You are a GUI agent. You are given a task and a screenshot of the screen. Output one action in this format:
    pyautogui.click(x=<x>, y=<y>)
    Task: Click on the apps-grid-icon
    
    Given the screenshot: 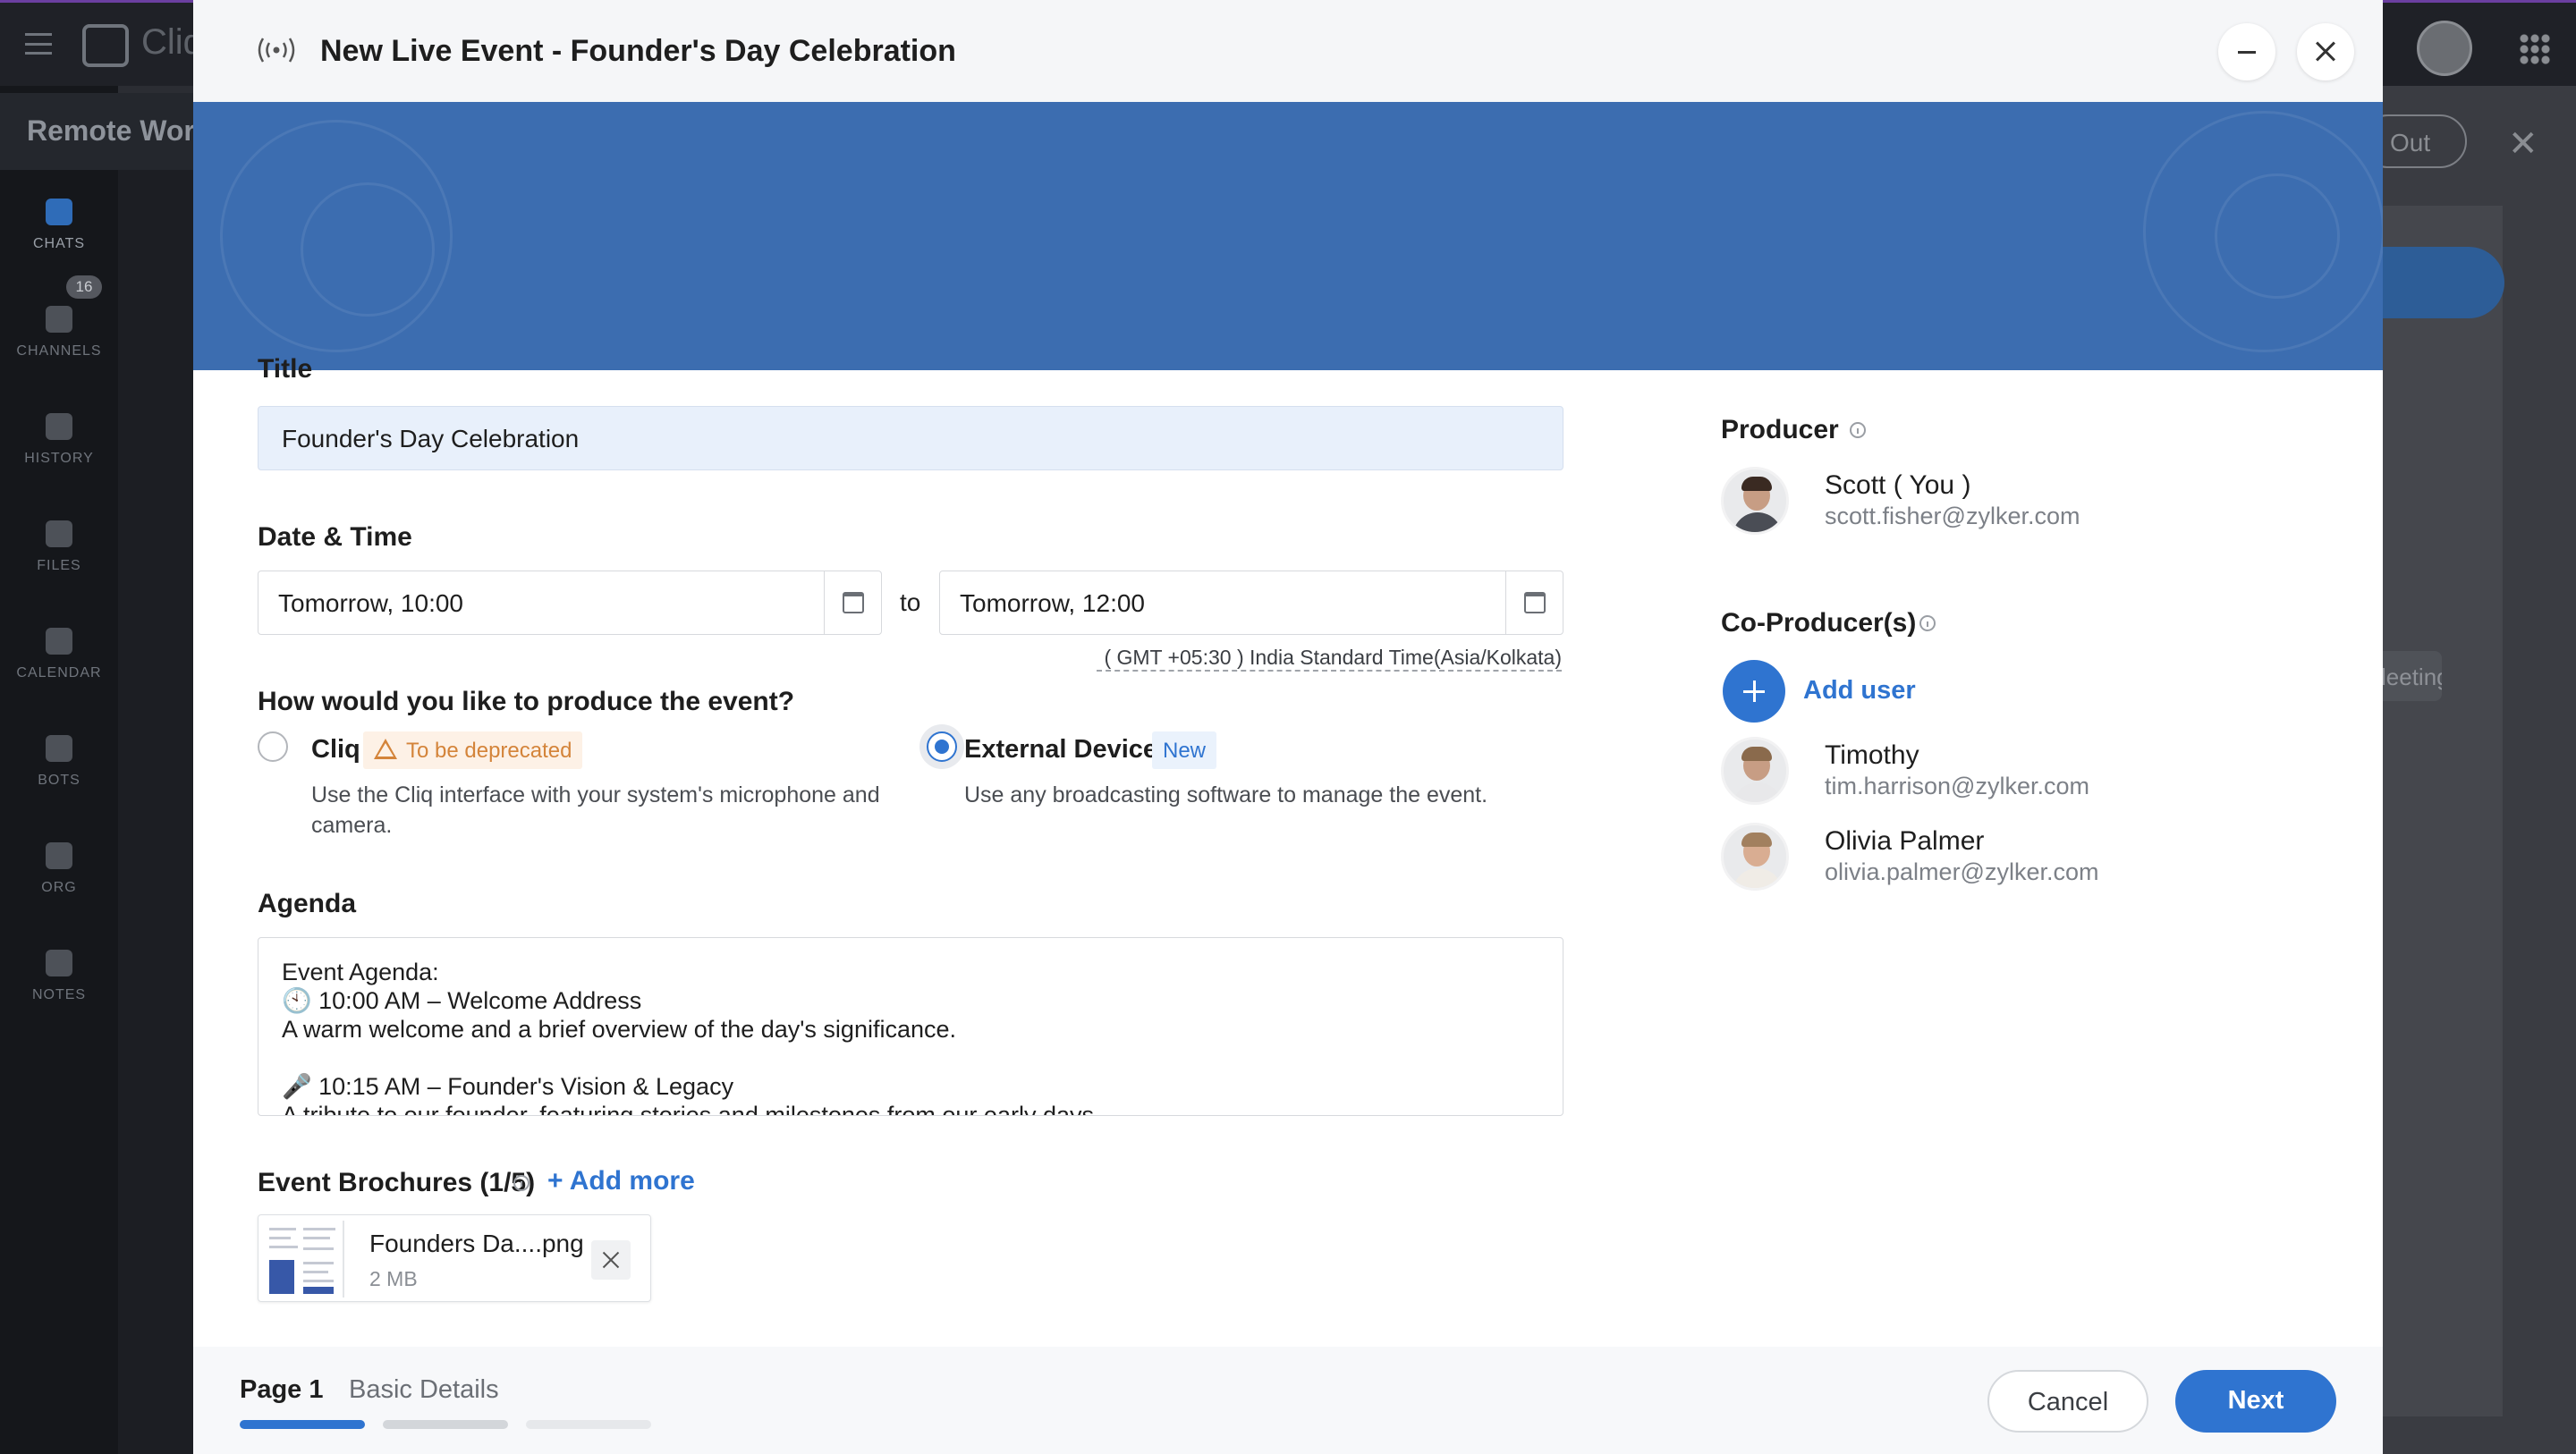 What is the action you would take?
    pyautogui.click(x=2535, y=49)
    